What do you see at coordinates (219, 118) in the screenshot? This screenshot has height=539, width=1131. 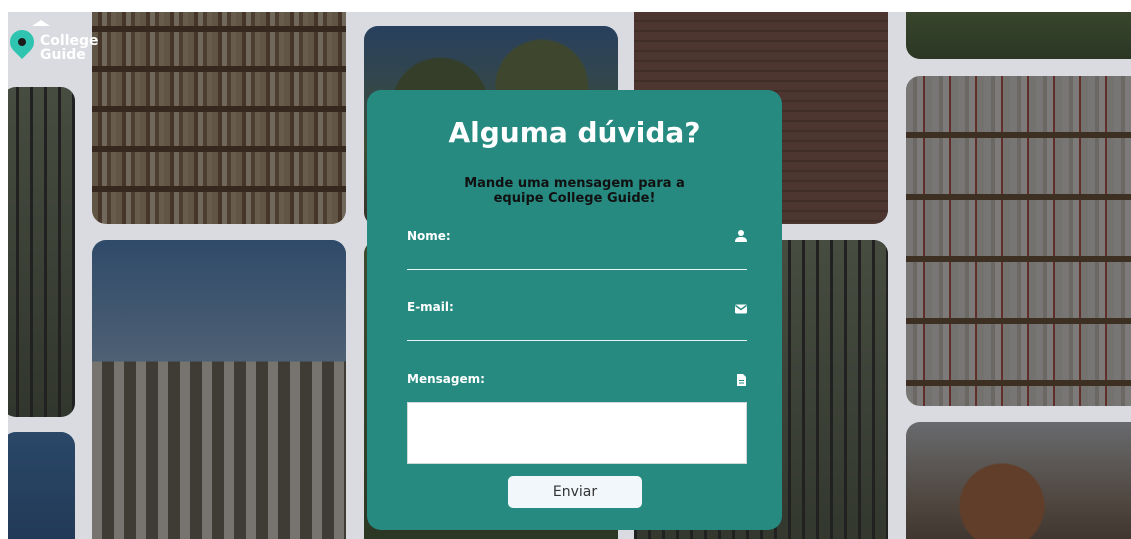 I see `photo-library-shelves` at bounding box center [219, 118].